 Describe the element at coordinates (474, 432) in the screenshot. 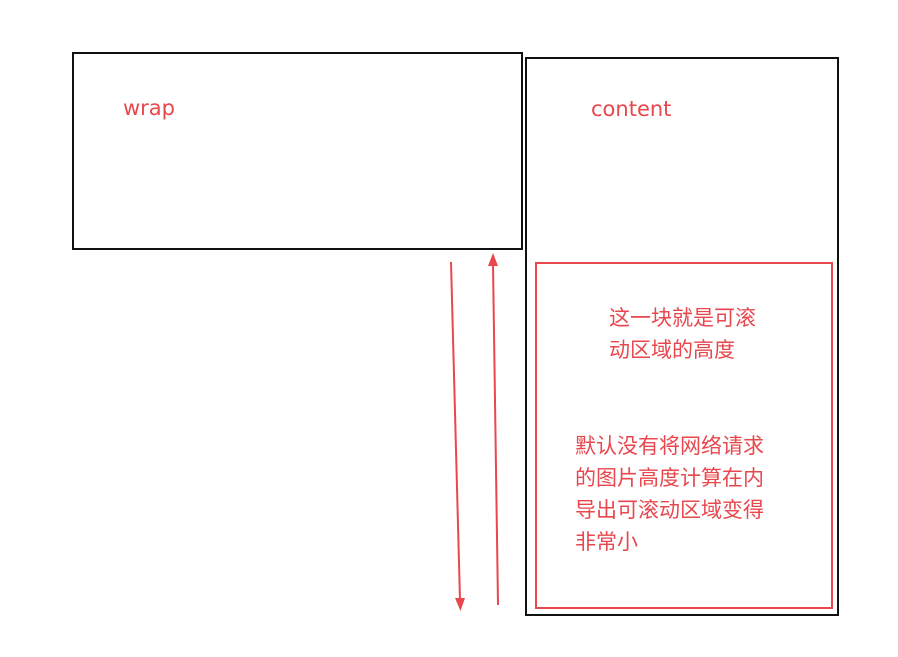

I see `arrows` at that location.